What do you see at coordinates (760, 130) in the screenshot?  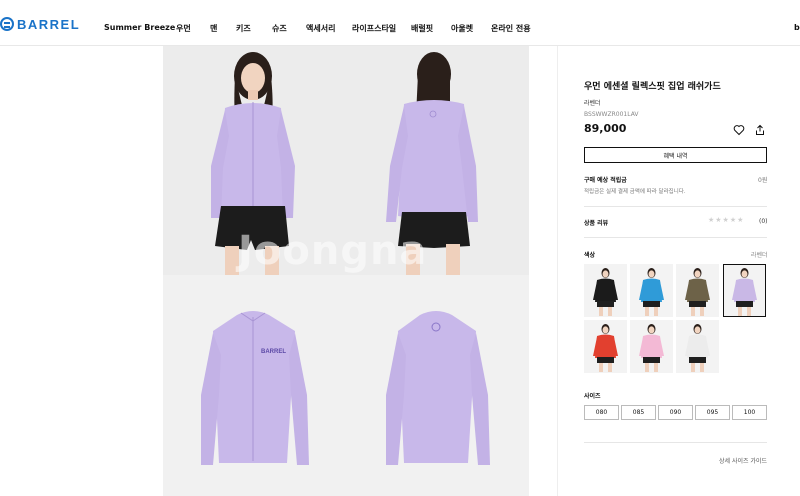 I see `share-icon` at bounding box center [760, 130].